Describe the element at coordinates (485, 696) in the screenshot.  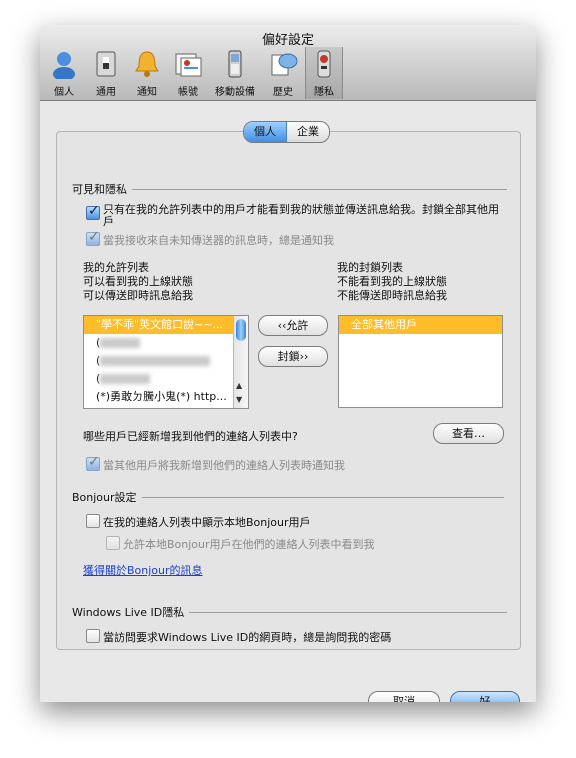
I see `ok-button: 好` at that location.